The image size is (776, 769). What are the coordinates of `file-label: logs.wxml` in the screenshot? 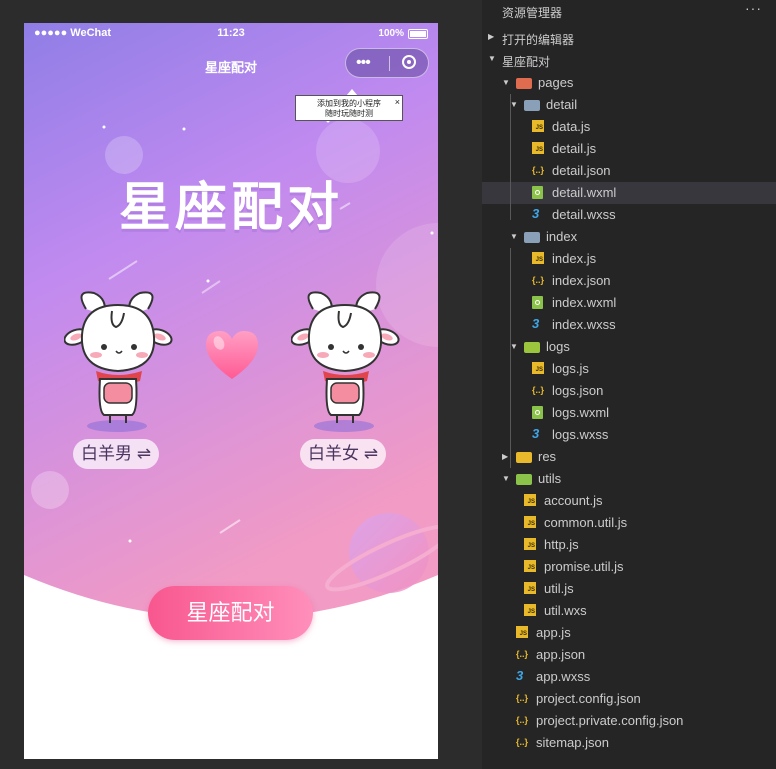 It's located at (581, 412).